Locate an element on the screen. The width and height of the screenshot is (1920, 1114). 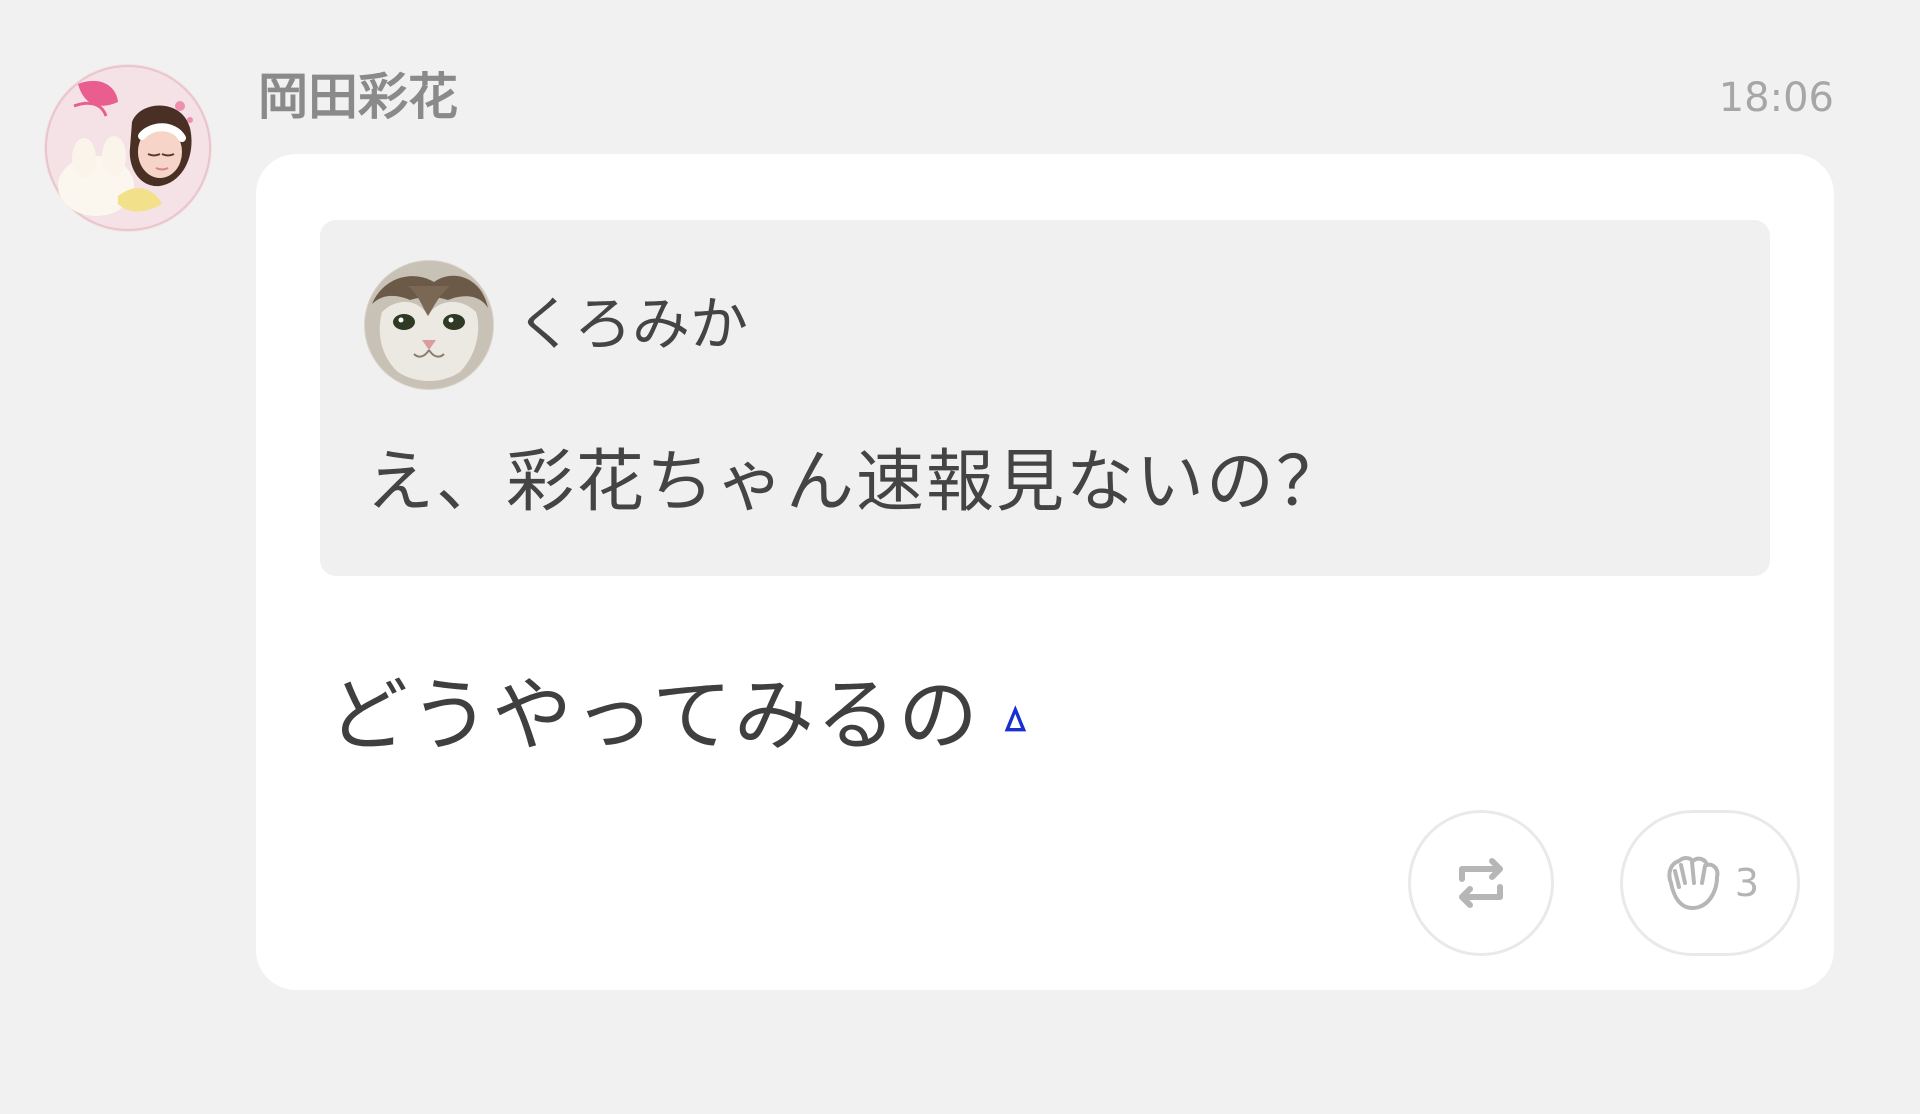
message-body: どうやってみるの is located at coordinates (654, 715).